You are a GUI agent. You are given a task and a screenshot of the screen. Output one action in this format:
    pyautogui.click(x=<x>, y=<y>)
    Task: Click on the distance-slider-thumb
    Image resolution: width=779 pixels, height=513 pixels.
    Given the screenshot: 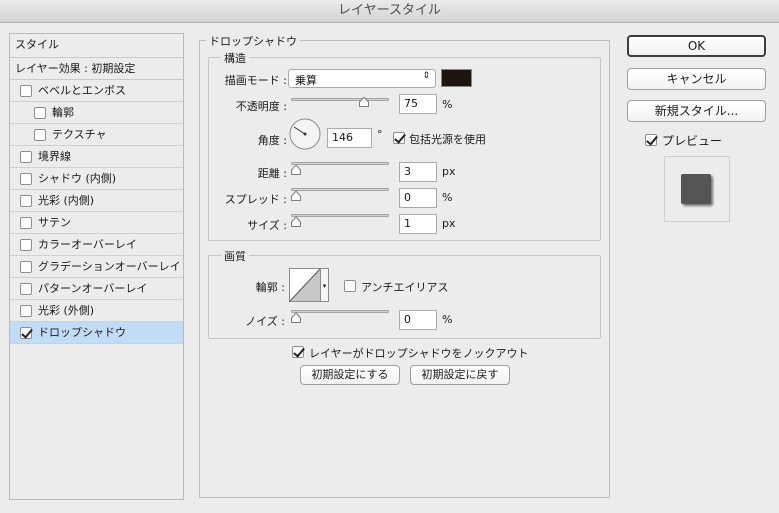 What is the action you would take?
    pyautogui.click(x=296, y=170)
    